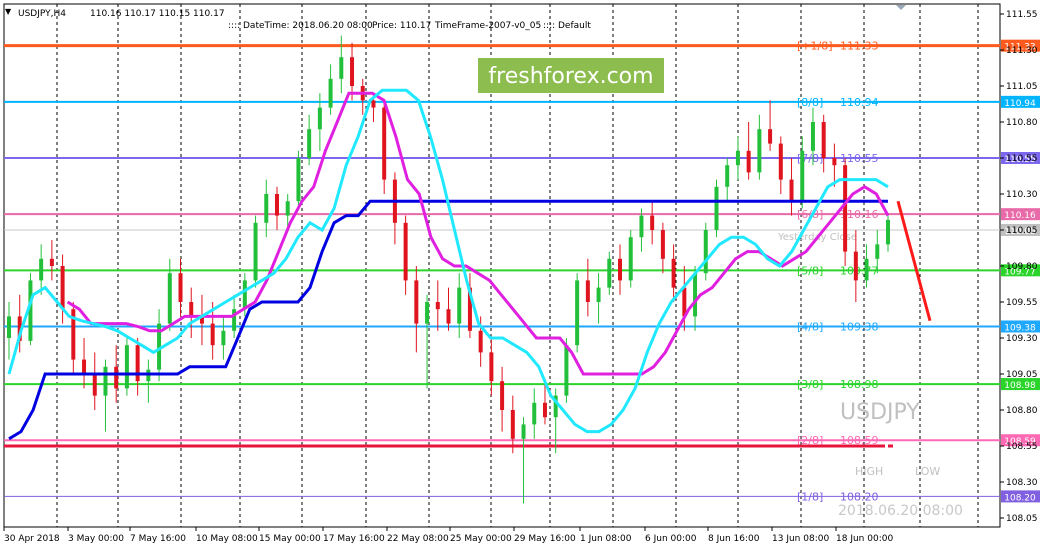 The height and width of the screenshot is (554, 1043). I want to click on y-tick-label-5: 110.30, so click(1022, 195).